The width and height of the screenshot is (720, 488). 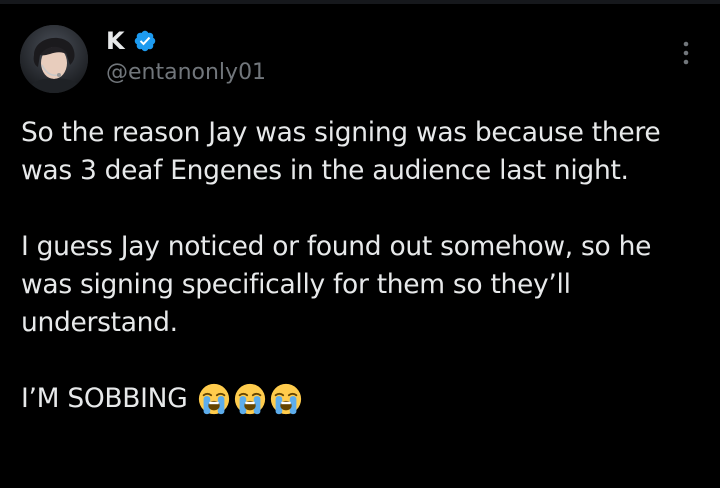 I want to click on emoji-group, so click(x=250, y=399).